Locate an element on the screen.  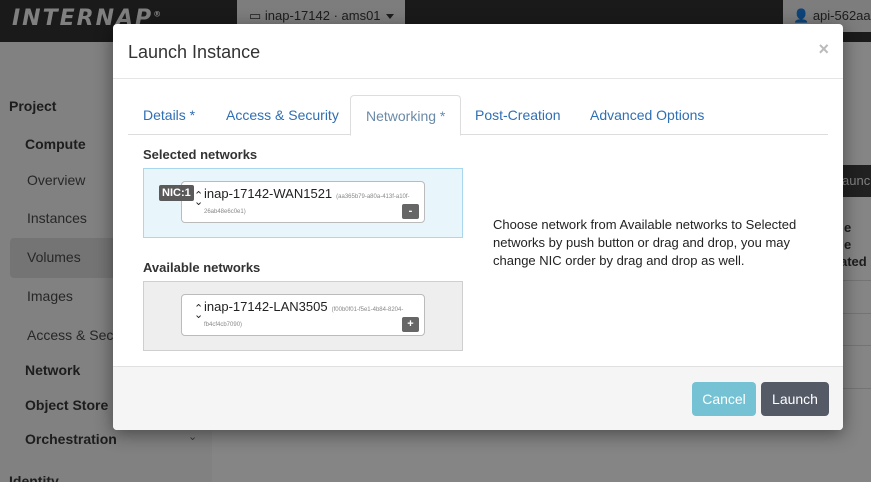
network-id: (aa365b79-a80a-413f-a10f- is located at coordinates (373, 197).